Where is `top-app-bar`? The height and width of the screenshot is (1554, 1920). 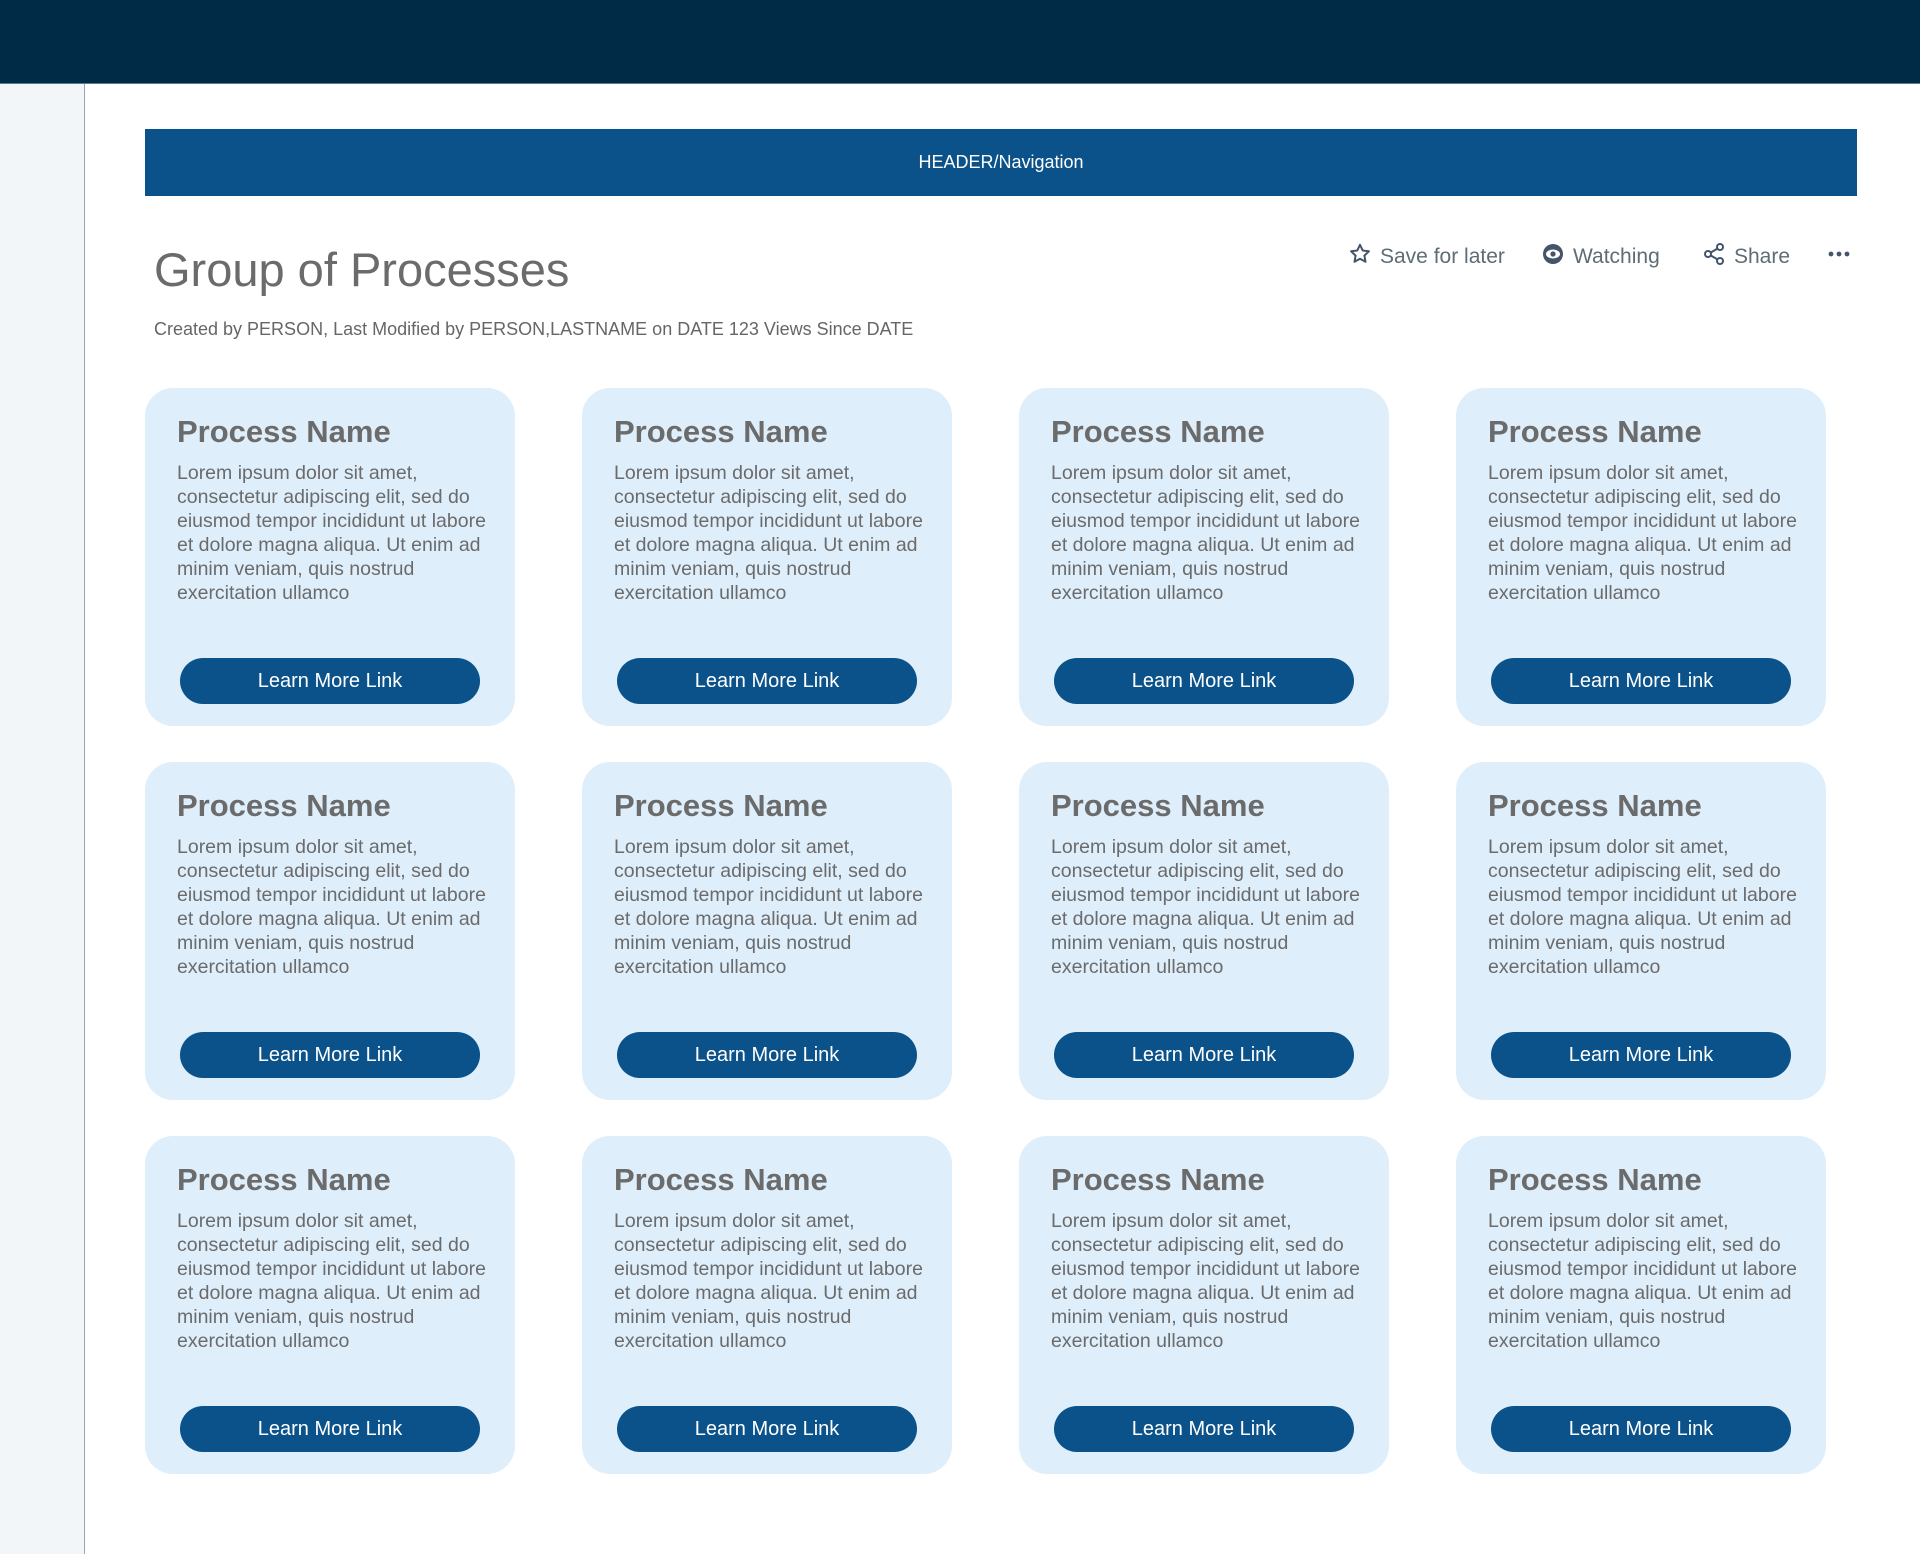
top-app-bar is located at coordinates (960, 42).